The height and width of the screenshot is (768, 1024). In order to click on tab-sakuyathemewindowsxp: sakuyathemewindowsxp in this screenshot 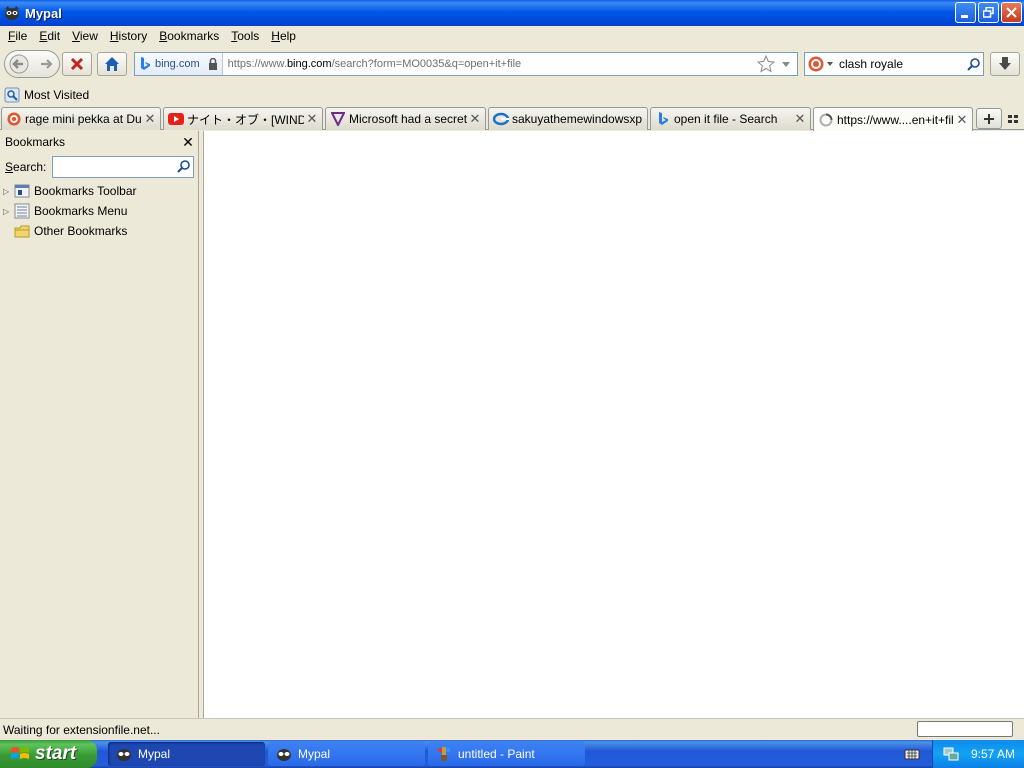, I will do `click(568, 118)`.